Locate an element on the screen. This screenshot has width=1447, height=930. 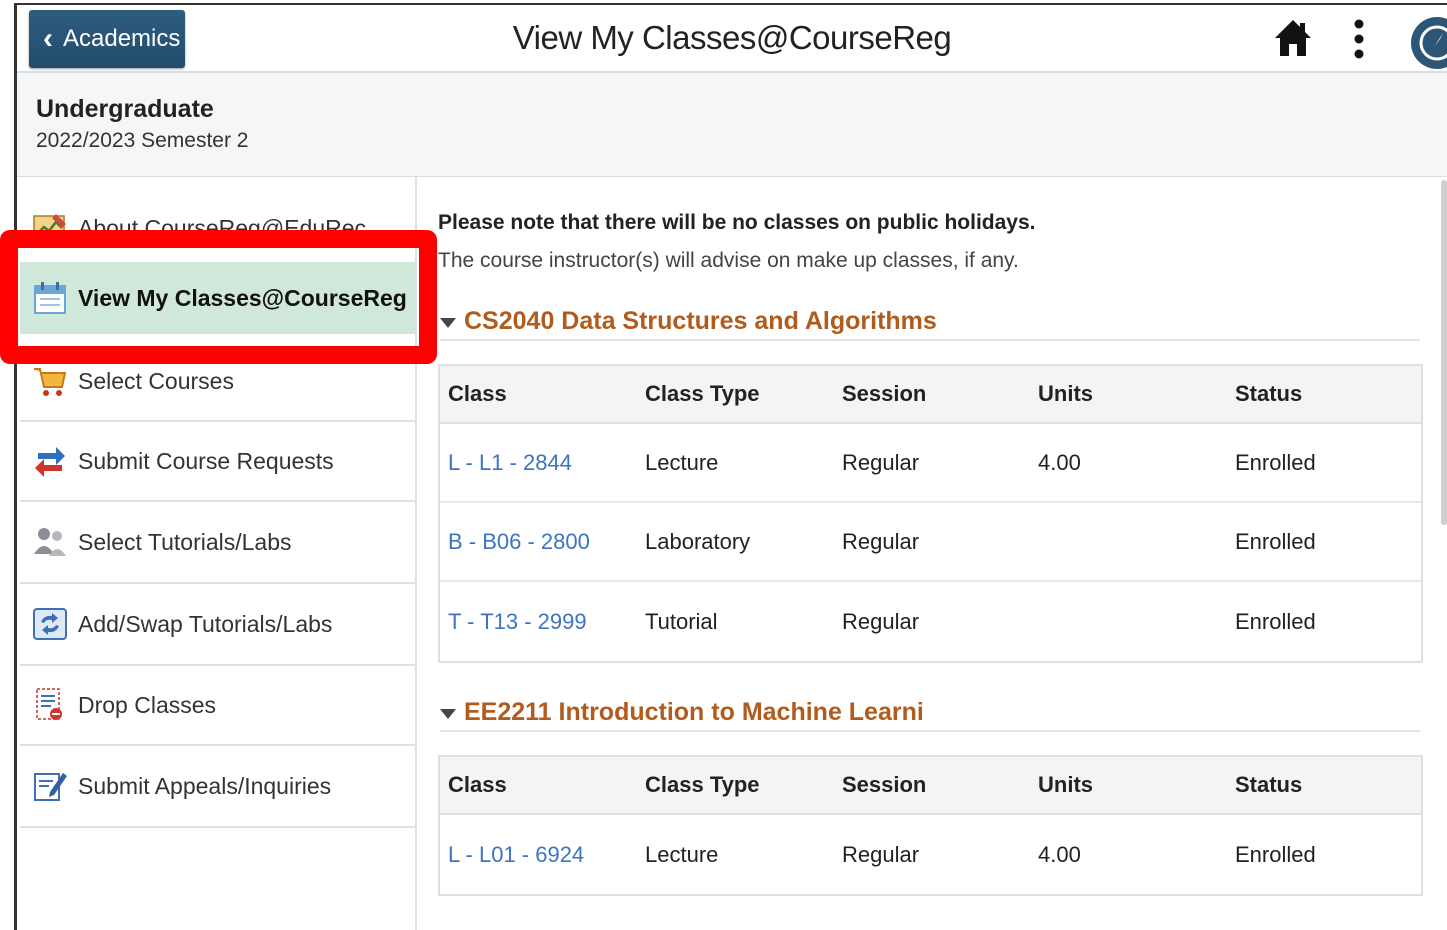
sidebar-item-label: About CourseReg@EduRec is located at coordinates (222, 227).